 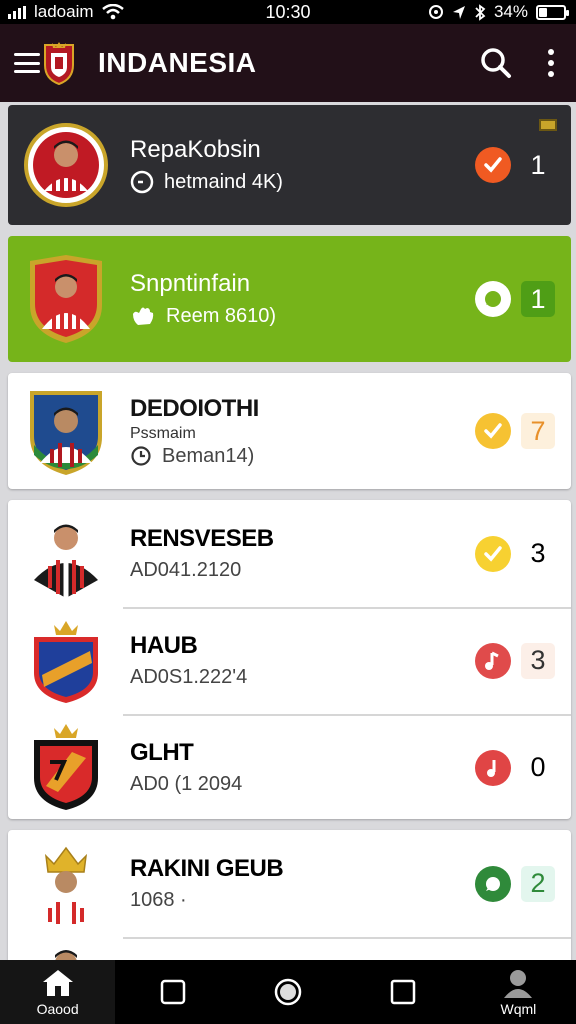 I want to click on list-item: DEDOIOTHI Pssmaim Beman14) 7, so click(x=289, y=431).